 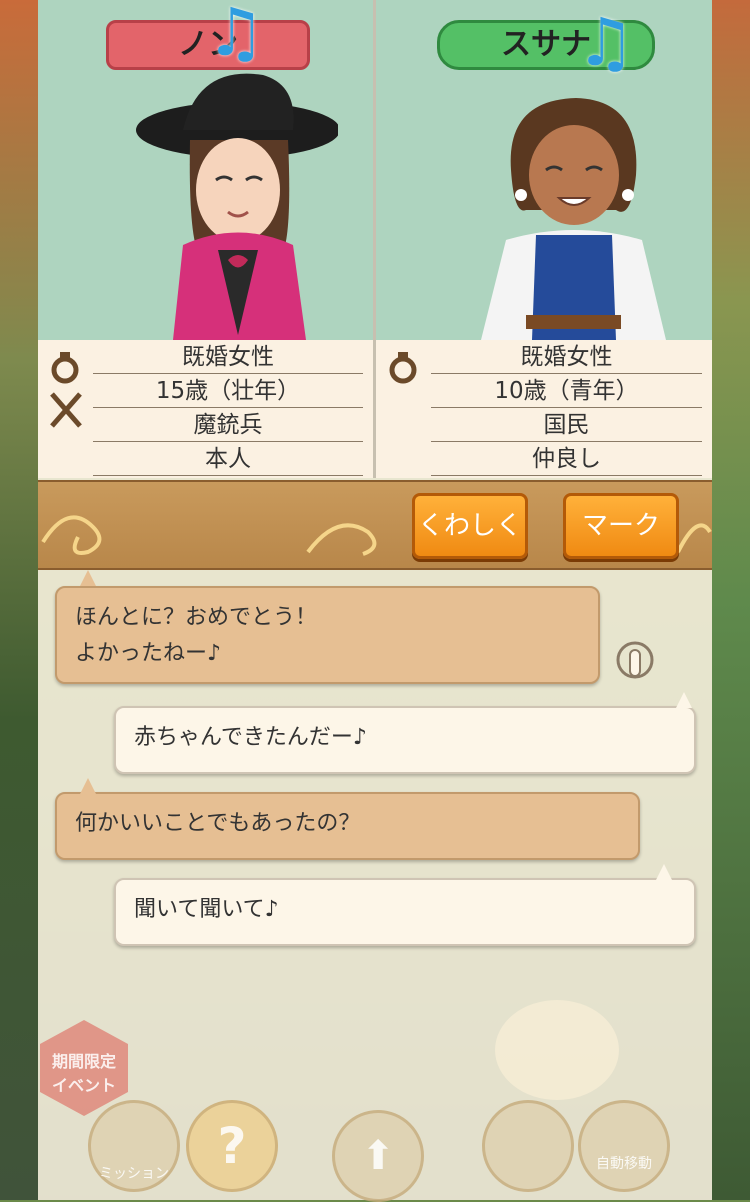 What do you see at coordinates (566, 391) in the screenshot?
I see `info-age: 10歳（青年）` at bounding box center [566, 391].